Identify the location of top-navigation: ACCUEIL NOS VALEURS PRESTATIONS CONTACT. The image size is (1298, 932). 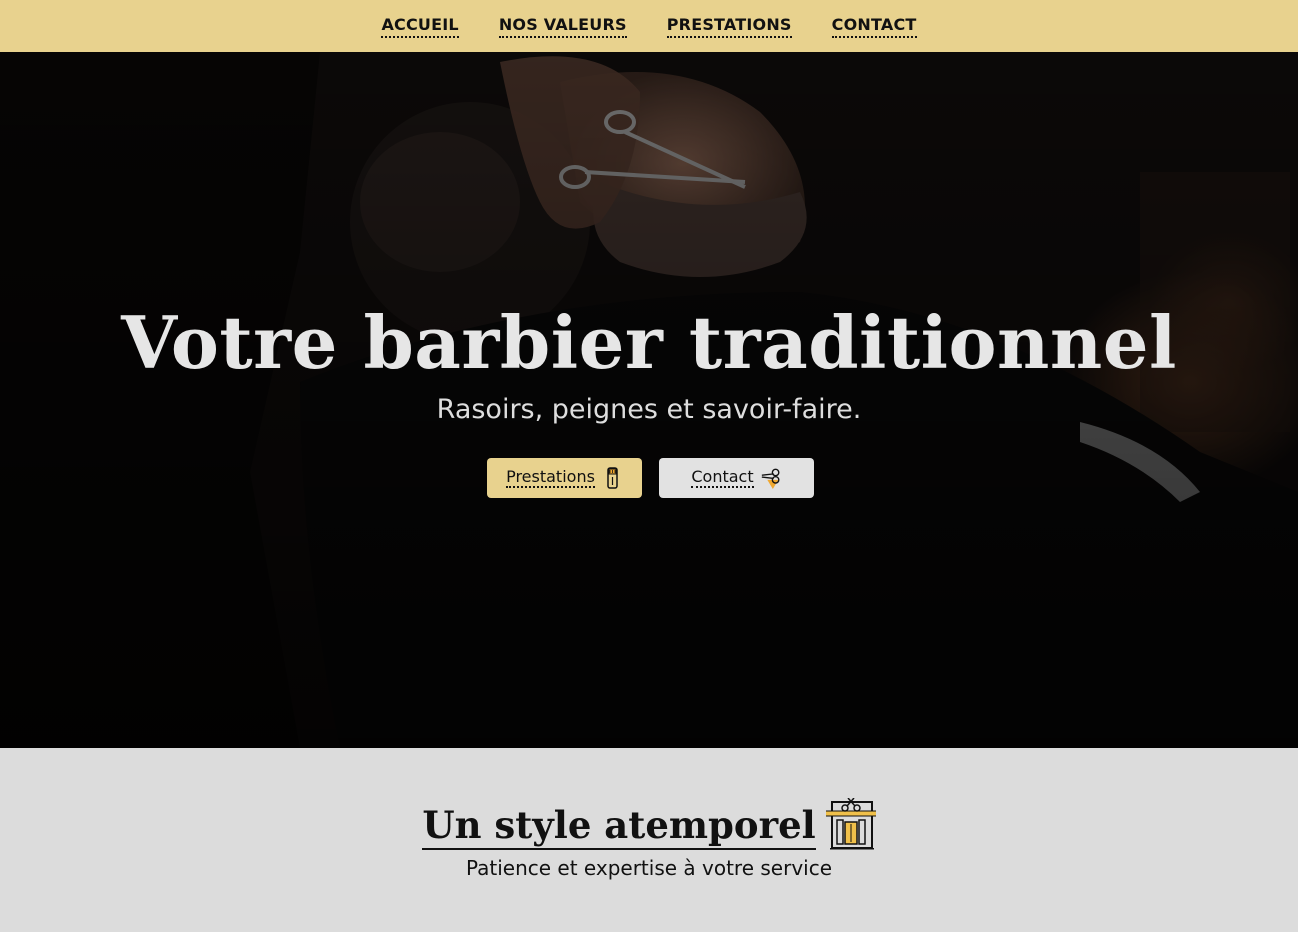
(649, 26).